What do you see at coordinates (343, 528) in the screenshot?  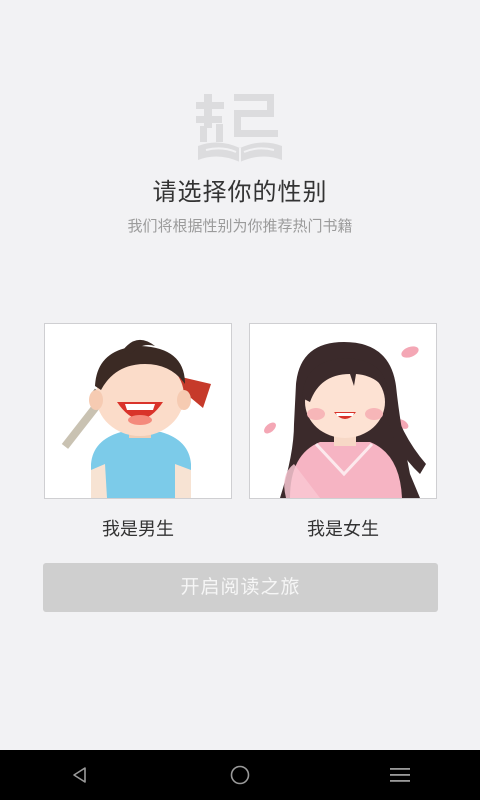 I see `female-option-label: 我是女生` at bounding box center [343, 528].